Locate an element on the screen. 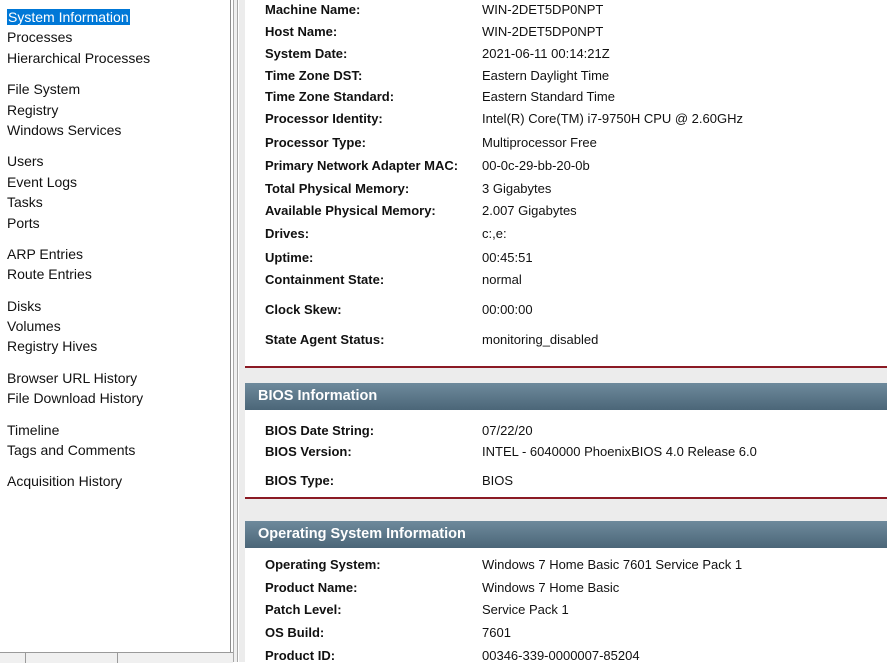 The width and height of the screenshot is (887, 663). info-key: Product ID: is located at coordinates (300, 655).